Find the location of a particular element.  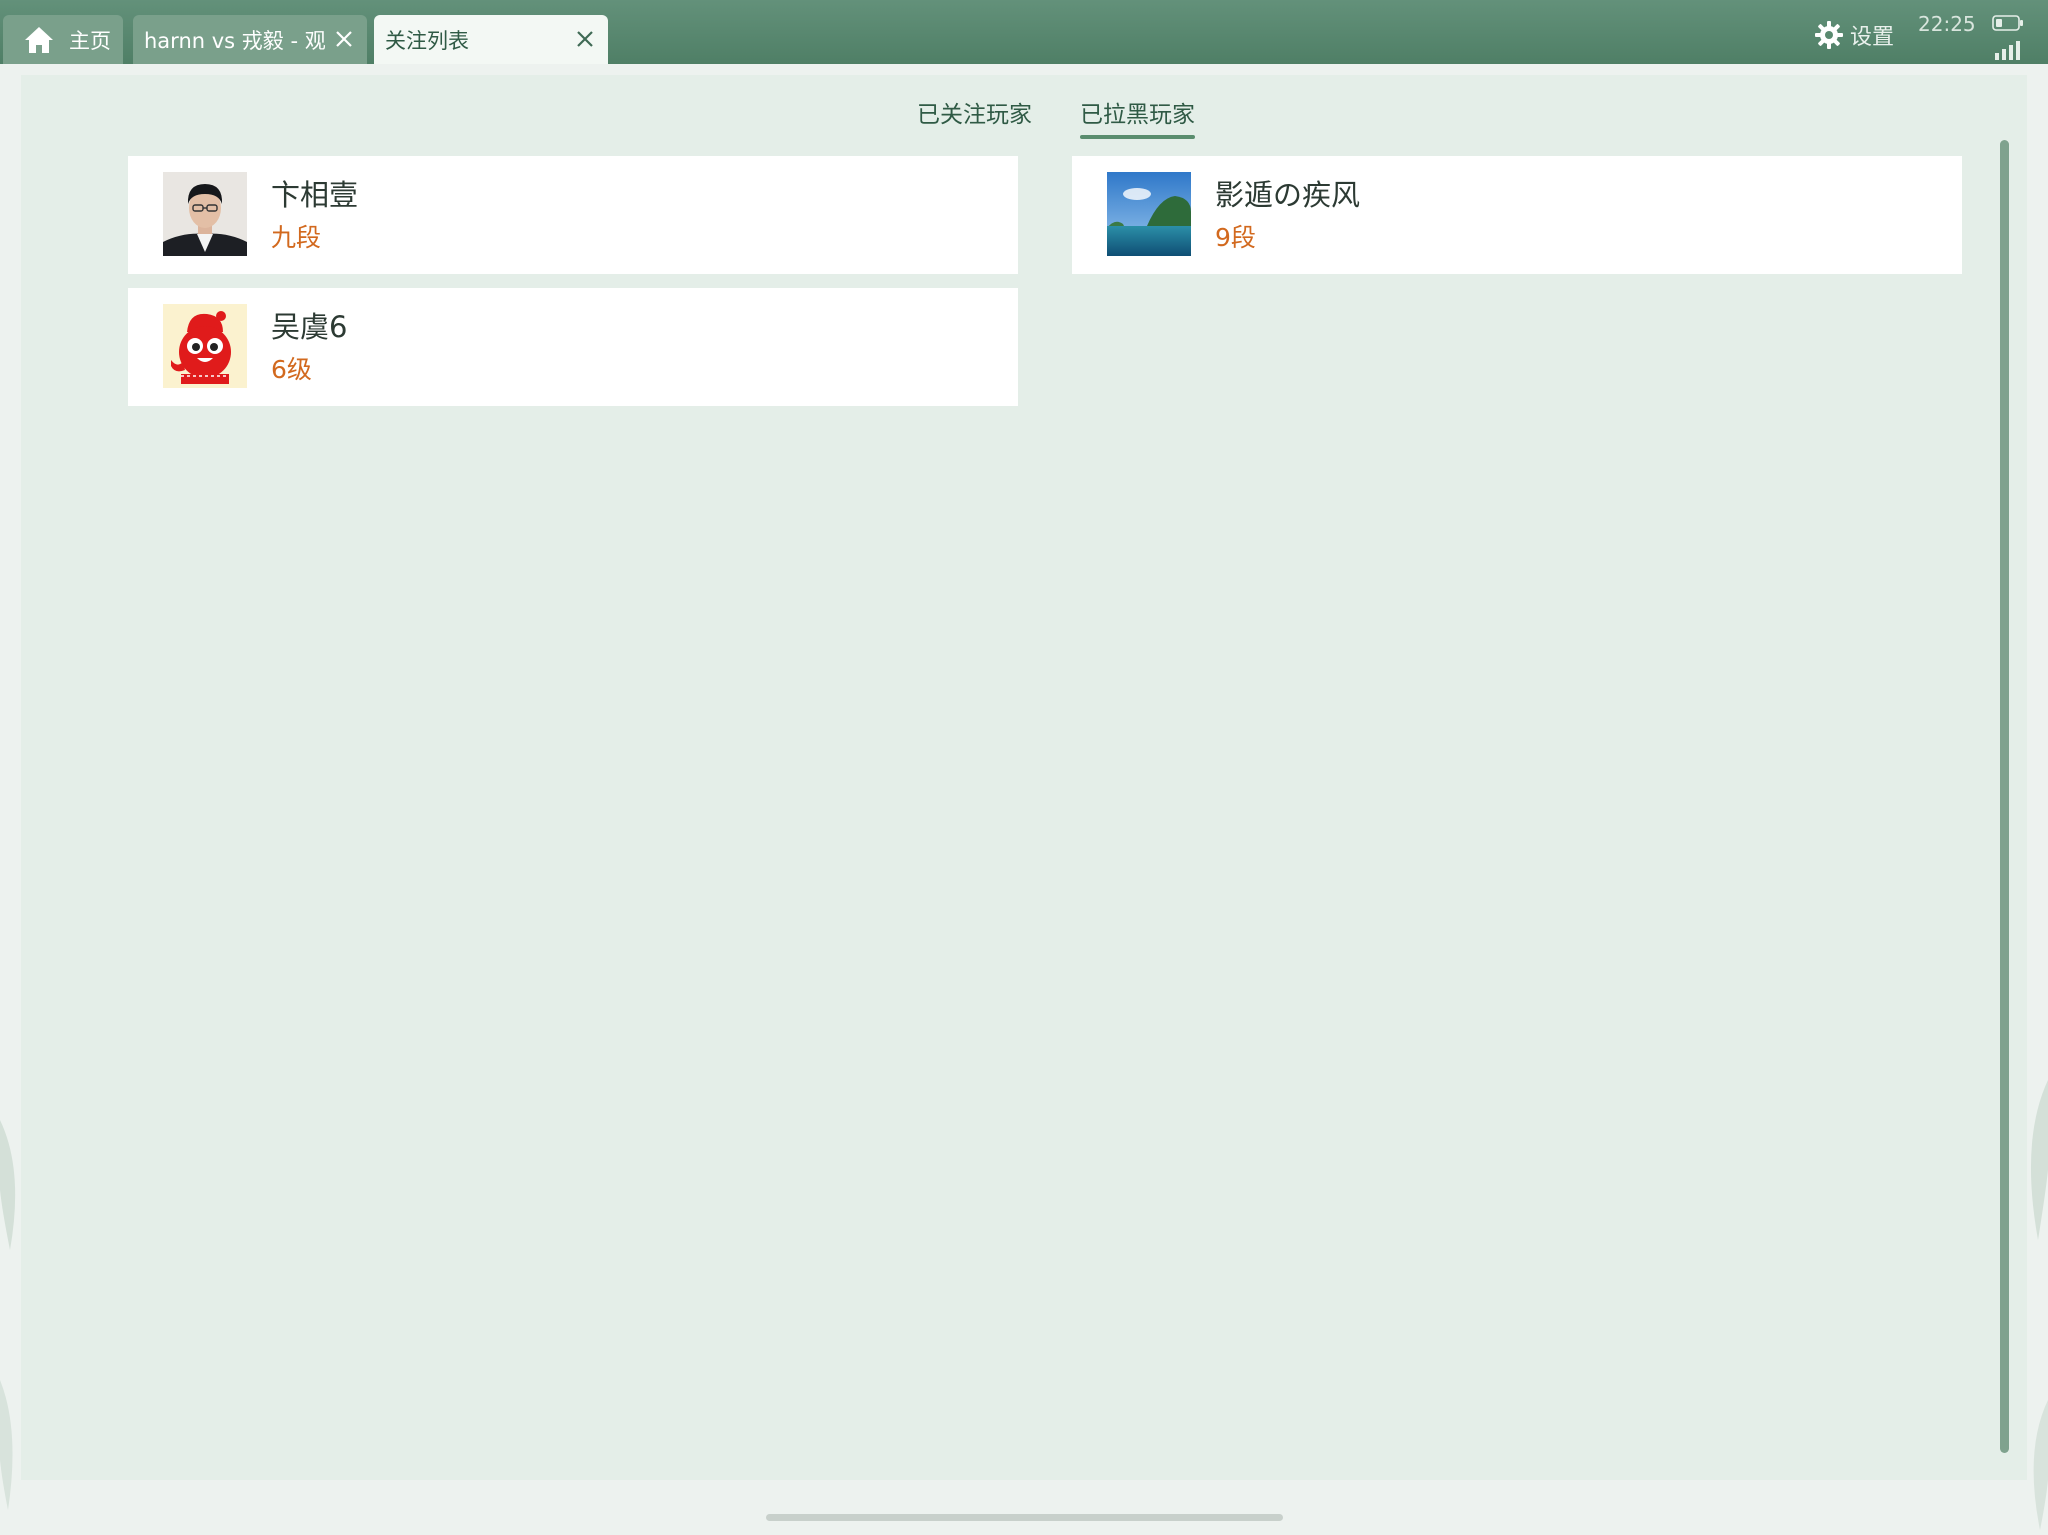

top-bar: 主页 harnn vs 戎毅 - 观 关注列表 设置 22:25 is located at coordinates (1024, 32).